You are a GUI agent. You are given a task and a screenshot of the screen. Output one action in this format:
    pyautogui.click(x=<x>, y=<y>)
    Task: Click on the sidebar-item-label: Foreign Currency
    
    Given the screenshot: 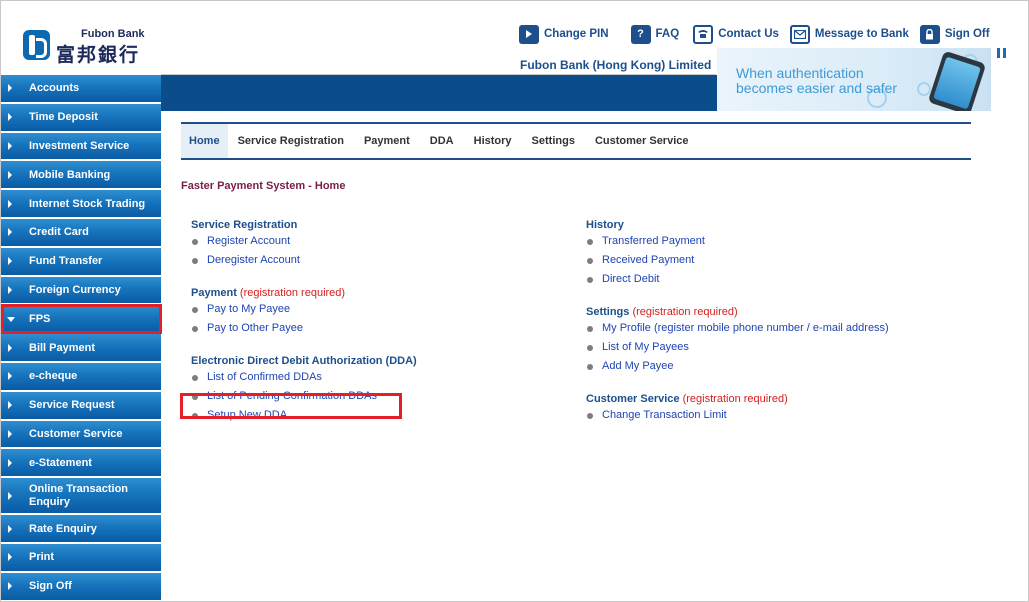 What is the action you would take?
    pyautogui.click(x=75, y=289)
    